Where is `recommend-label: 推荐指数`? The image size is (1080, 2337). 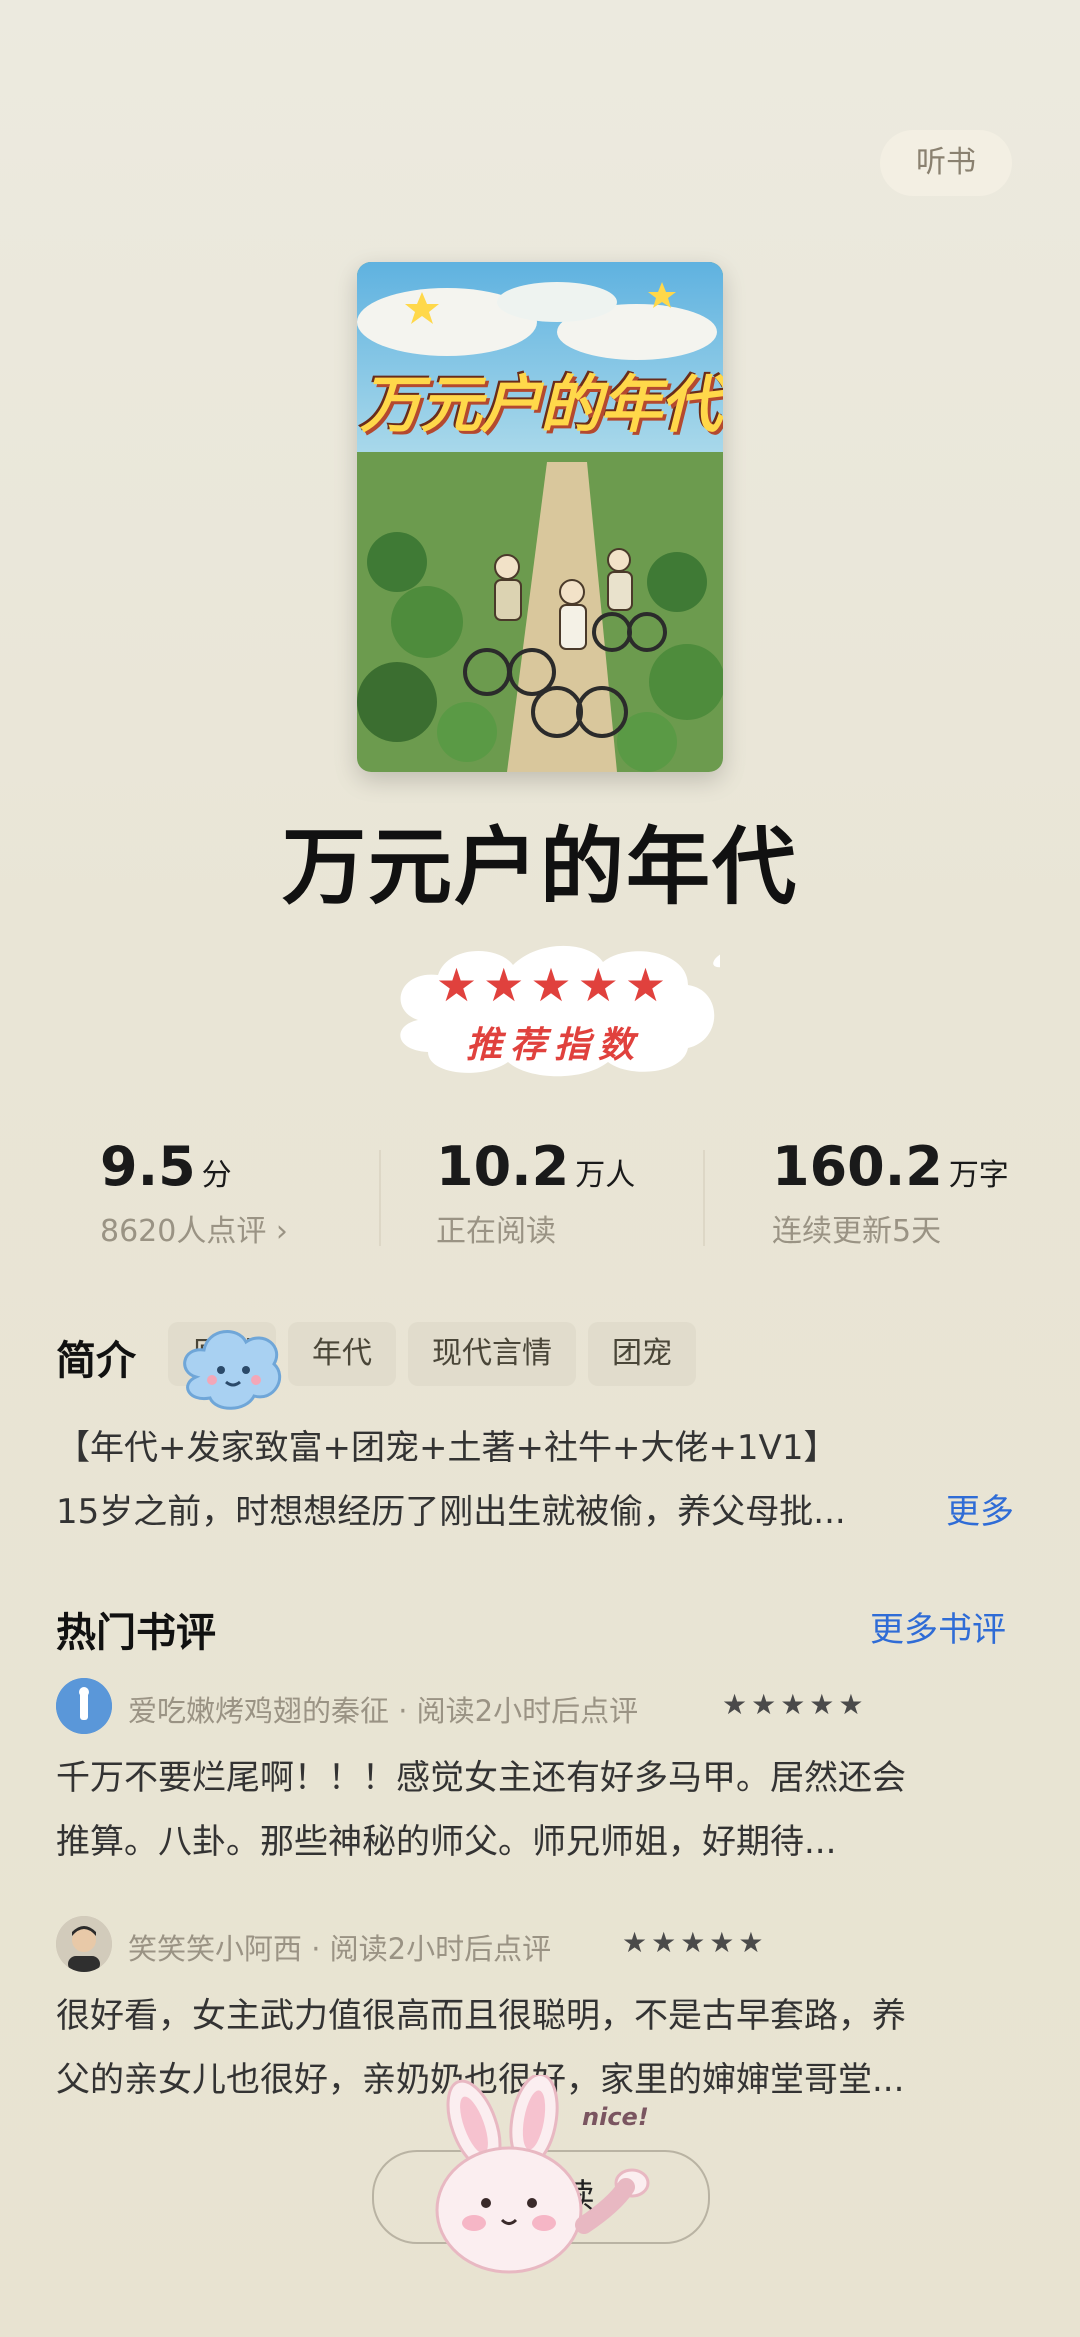 recommend-label: 推荐指数 is located at coordinates (553, 1045).